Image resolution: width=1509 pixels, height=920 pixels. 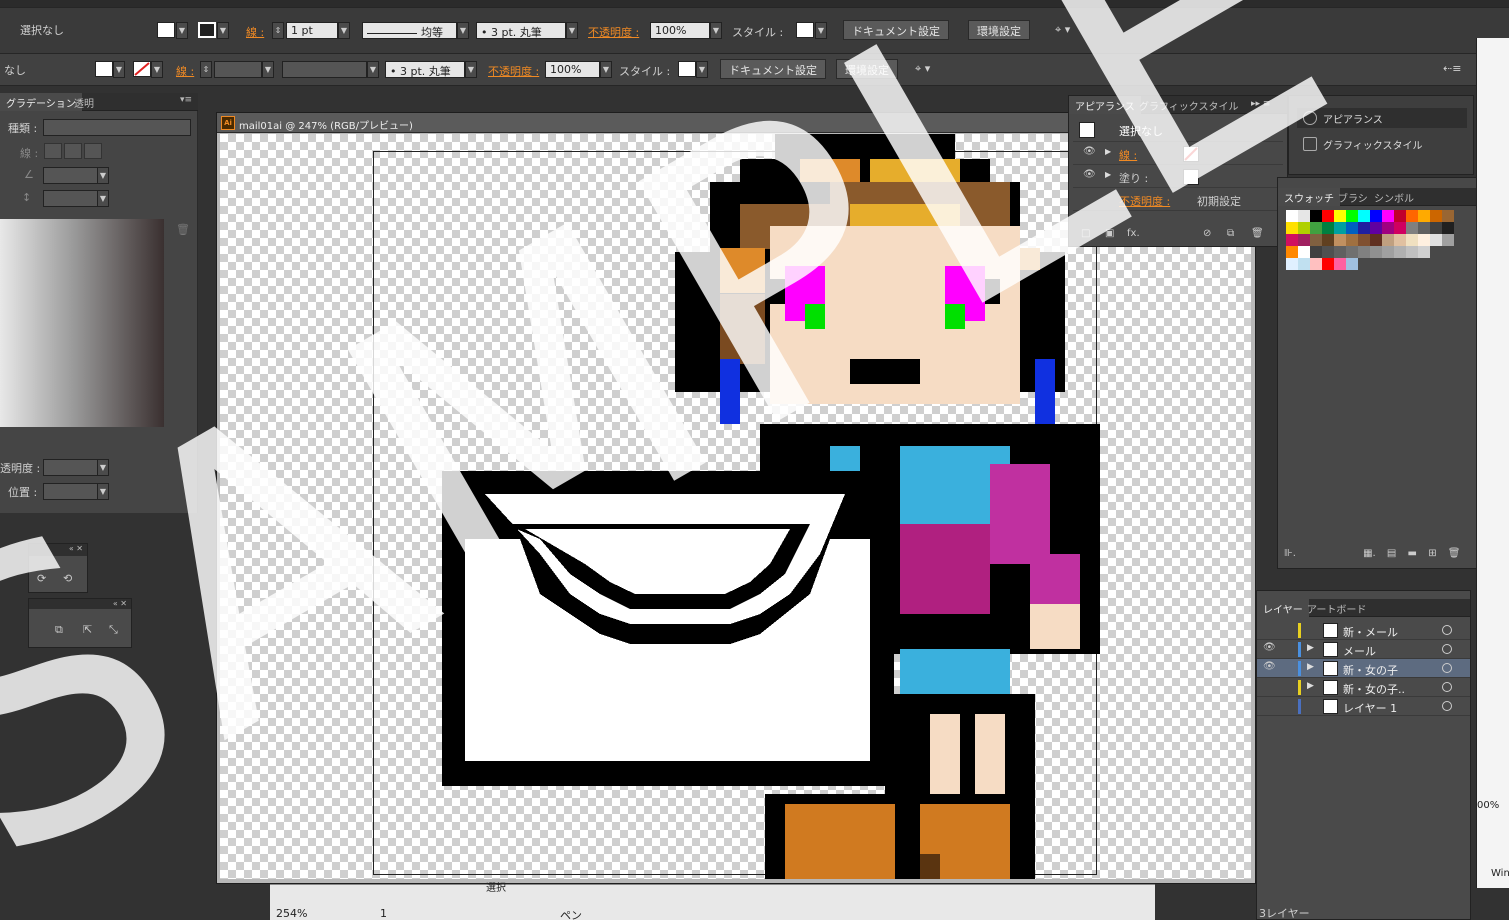 What do you see at coordinates (71, 198) in the screenshot?
I see `aspect-input` at bounding box center [71, 198].